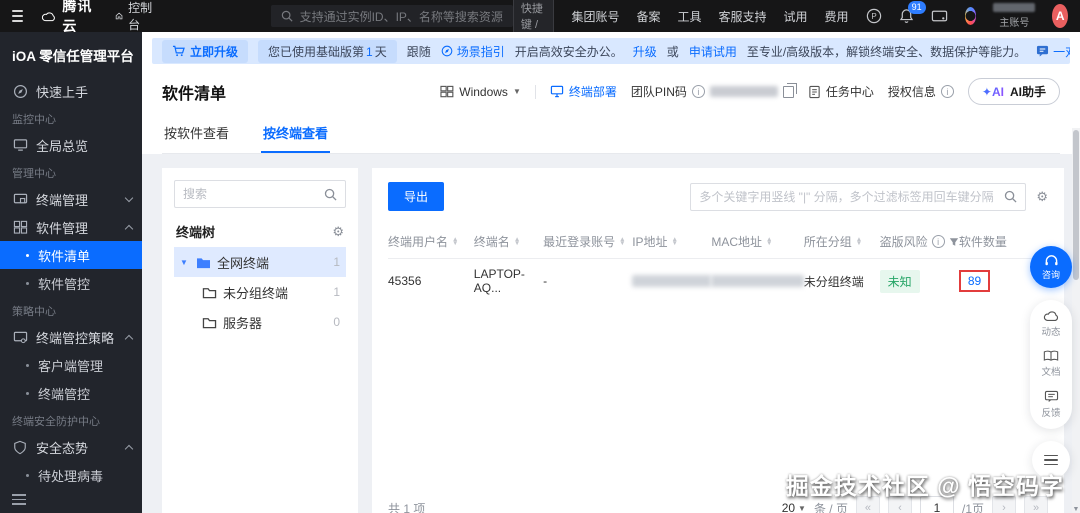 The image size is (1080, 513). Describe the element at coordinates (260, 322) in the screenshot. I see `tree-node-servers: 服务器 0` at that location.